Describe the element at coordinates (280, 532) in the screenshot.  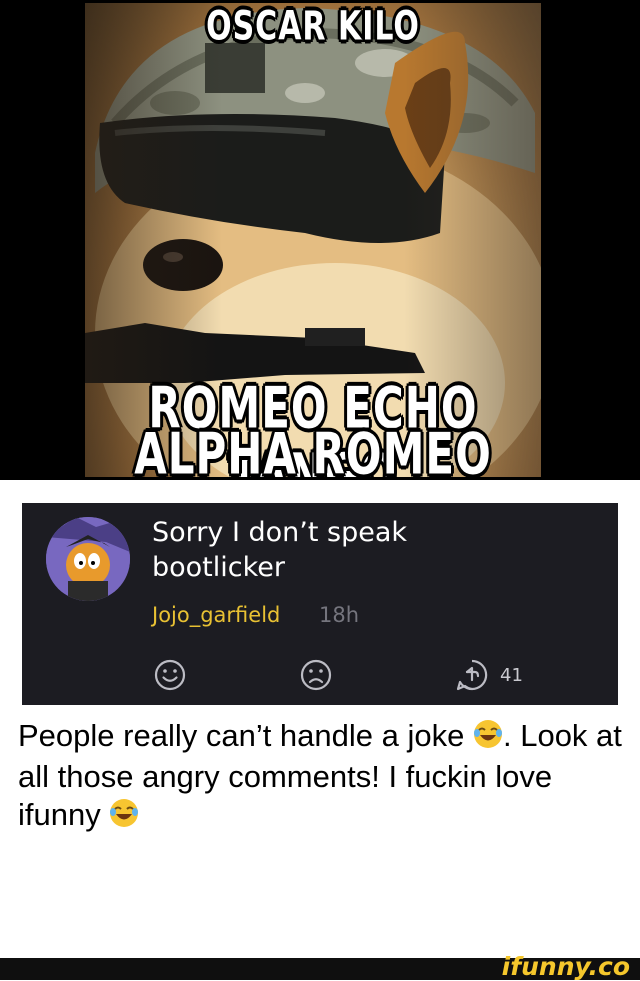
I see `comment-text-line1: Sorry I don’t speak` at that location.